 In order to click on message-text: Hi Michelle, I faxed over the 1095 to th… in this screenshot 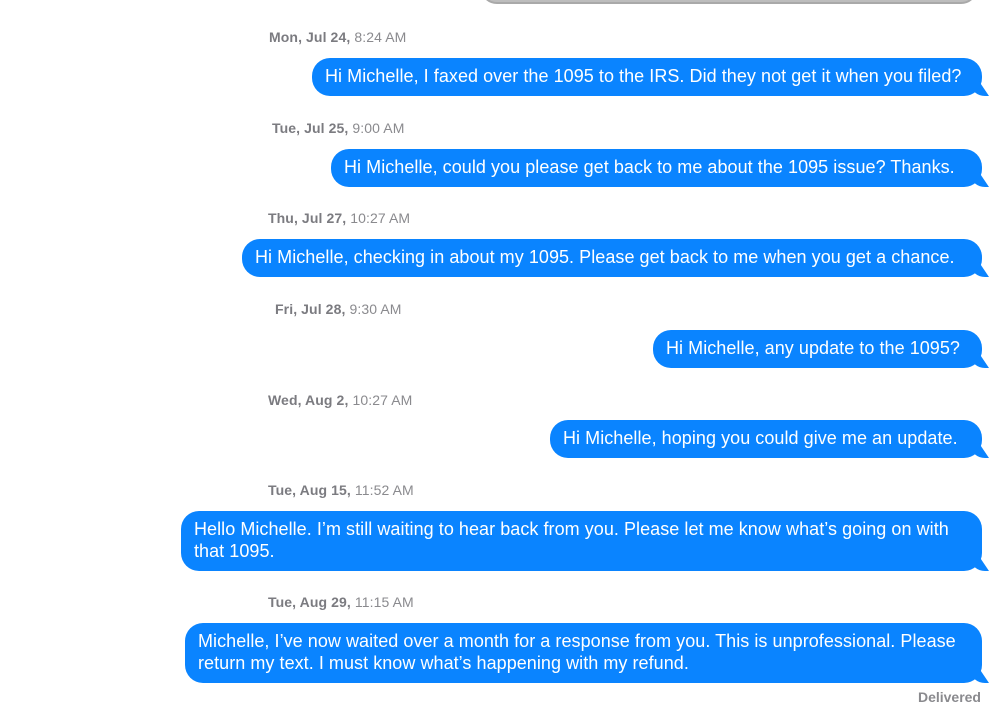, I will do `click(643, 76)`.